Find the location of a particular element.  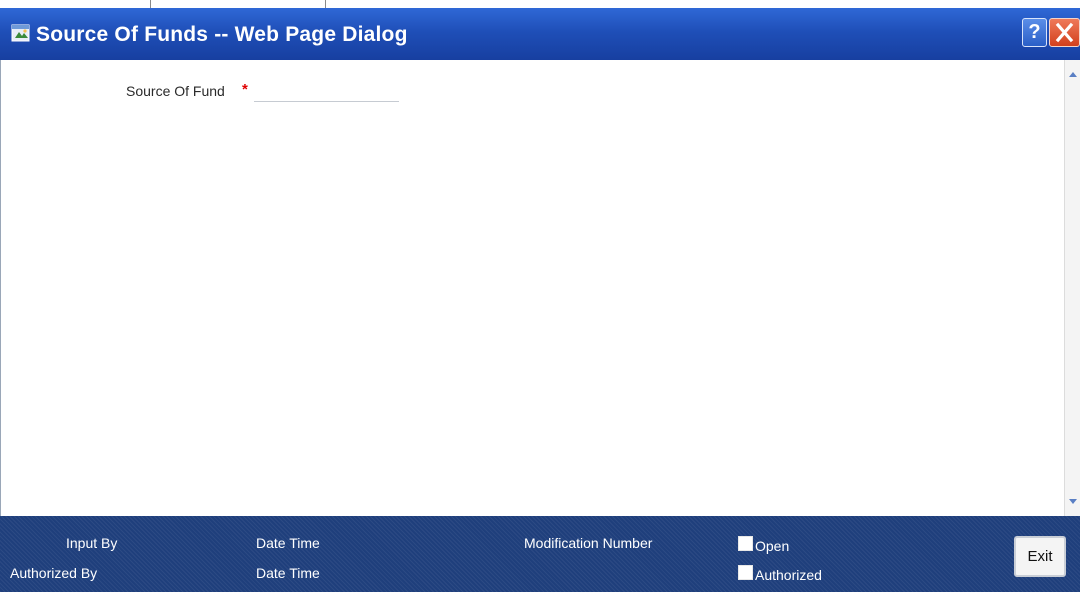

close-button is located at coordinates (1064, 32).